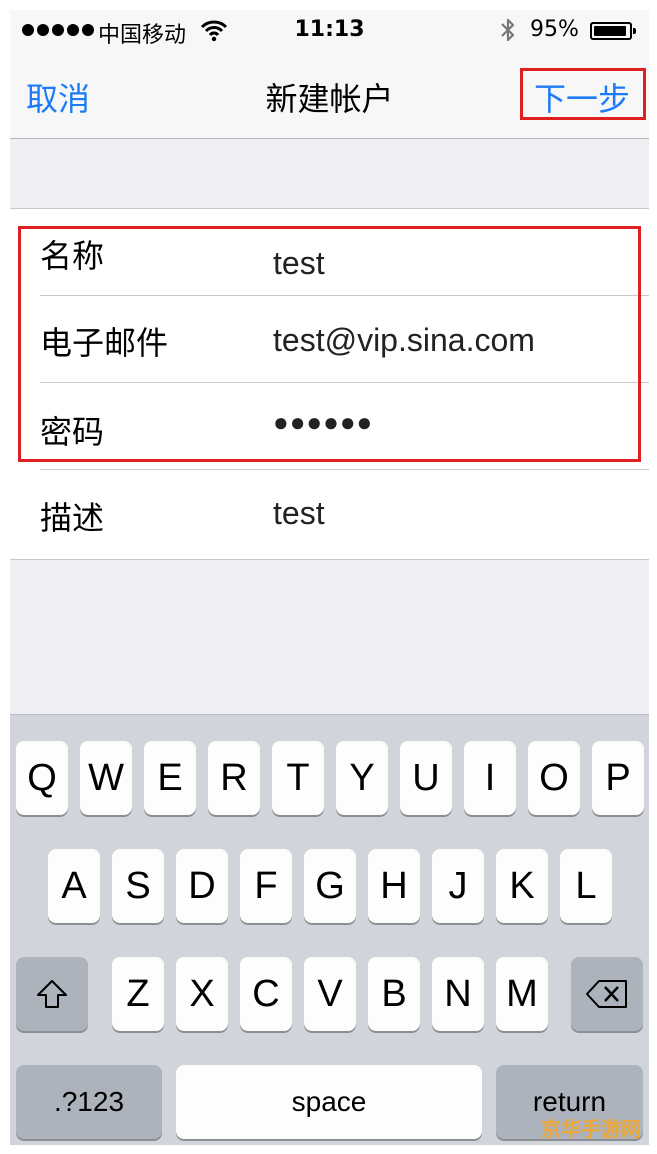 The image size is (657, 1154). I want to click on key-i: I, so click(490, 778).